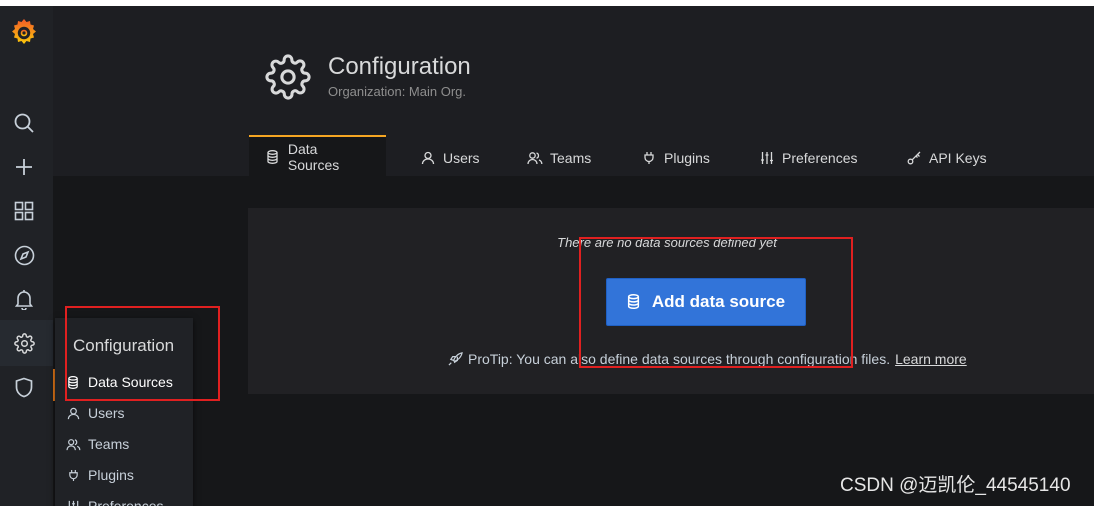 This screenshot has width=1094, height=506. I want to click on learn-more-link: Learn more, so click(931, 359).